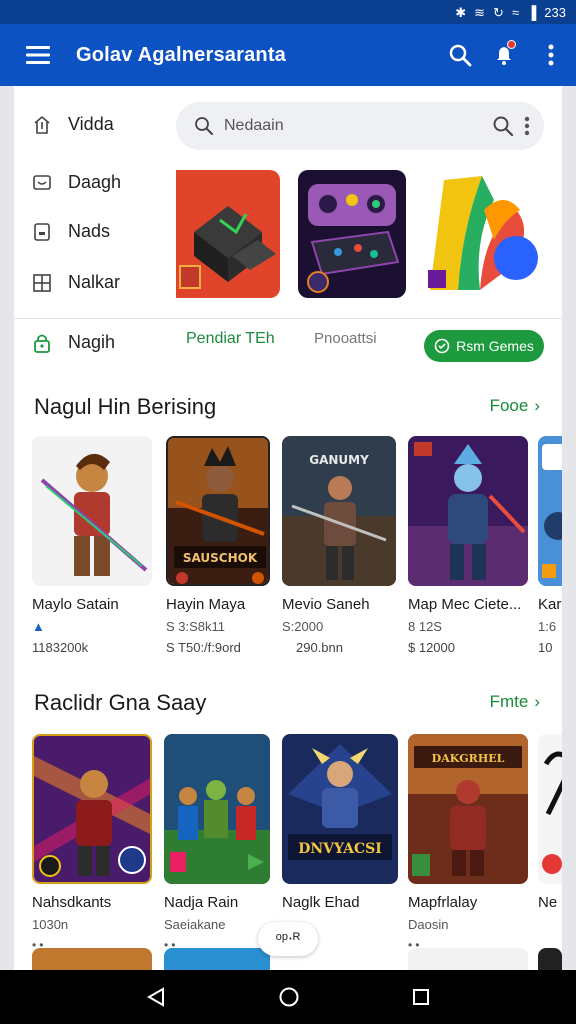  I want to click on featured-tile-console, so click(352, 234).